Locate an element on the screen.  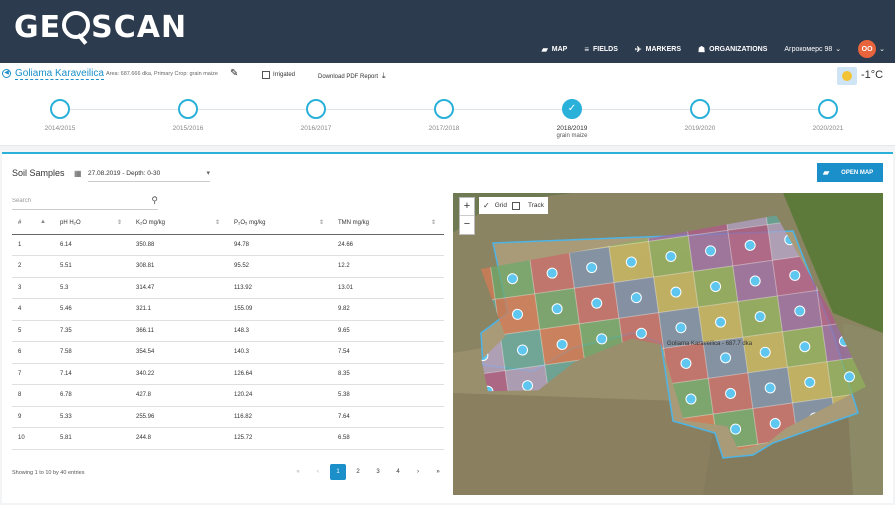
nav-item-markers: ✈ MARKERS is located at coordinates (658, 49).